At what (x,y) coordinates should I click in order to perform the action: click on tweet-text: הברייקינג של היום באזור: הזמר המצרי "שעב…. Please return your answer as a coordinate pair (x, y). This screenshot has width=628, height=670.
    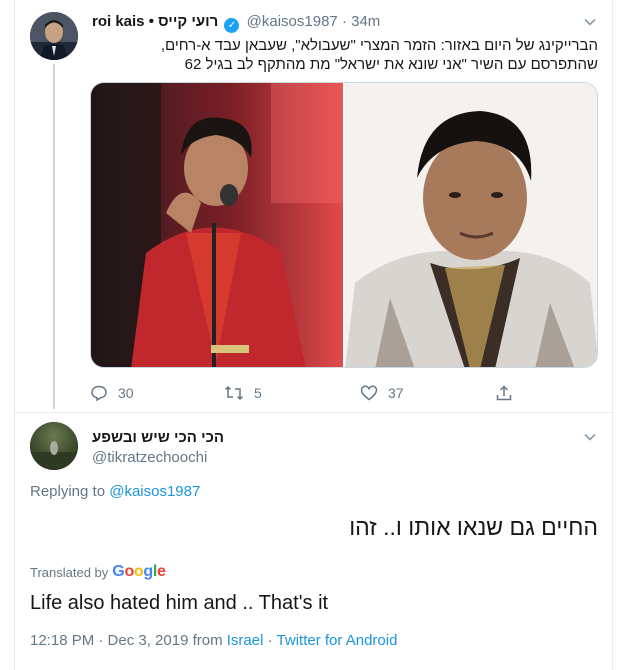
    Looking at the image, I should click on (345, 55).